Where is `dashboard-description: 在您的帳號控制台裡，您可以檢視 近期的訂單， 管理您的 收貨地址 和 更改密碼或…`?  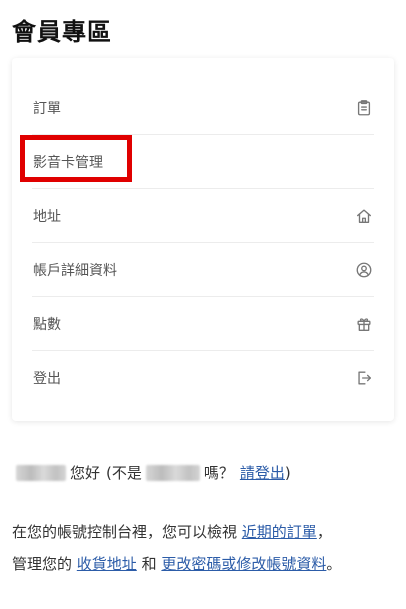
dashboard-description: 在您的帳號控制台裡，您可以檢視 近期的訂單， 管理您的 收貨地址 和 更改密碼或… is located at coordinates (204, 548).